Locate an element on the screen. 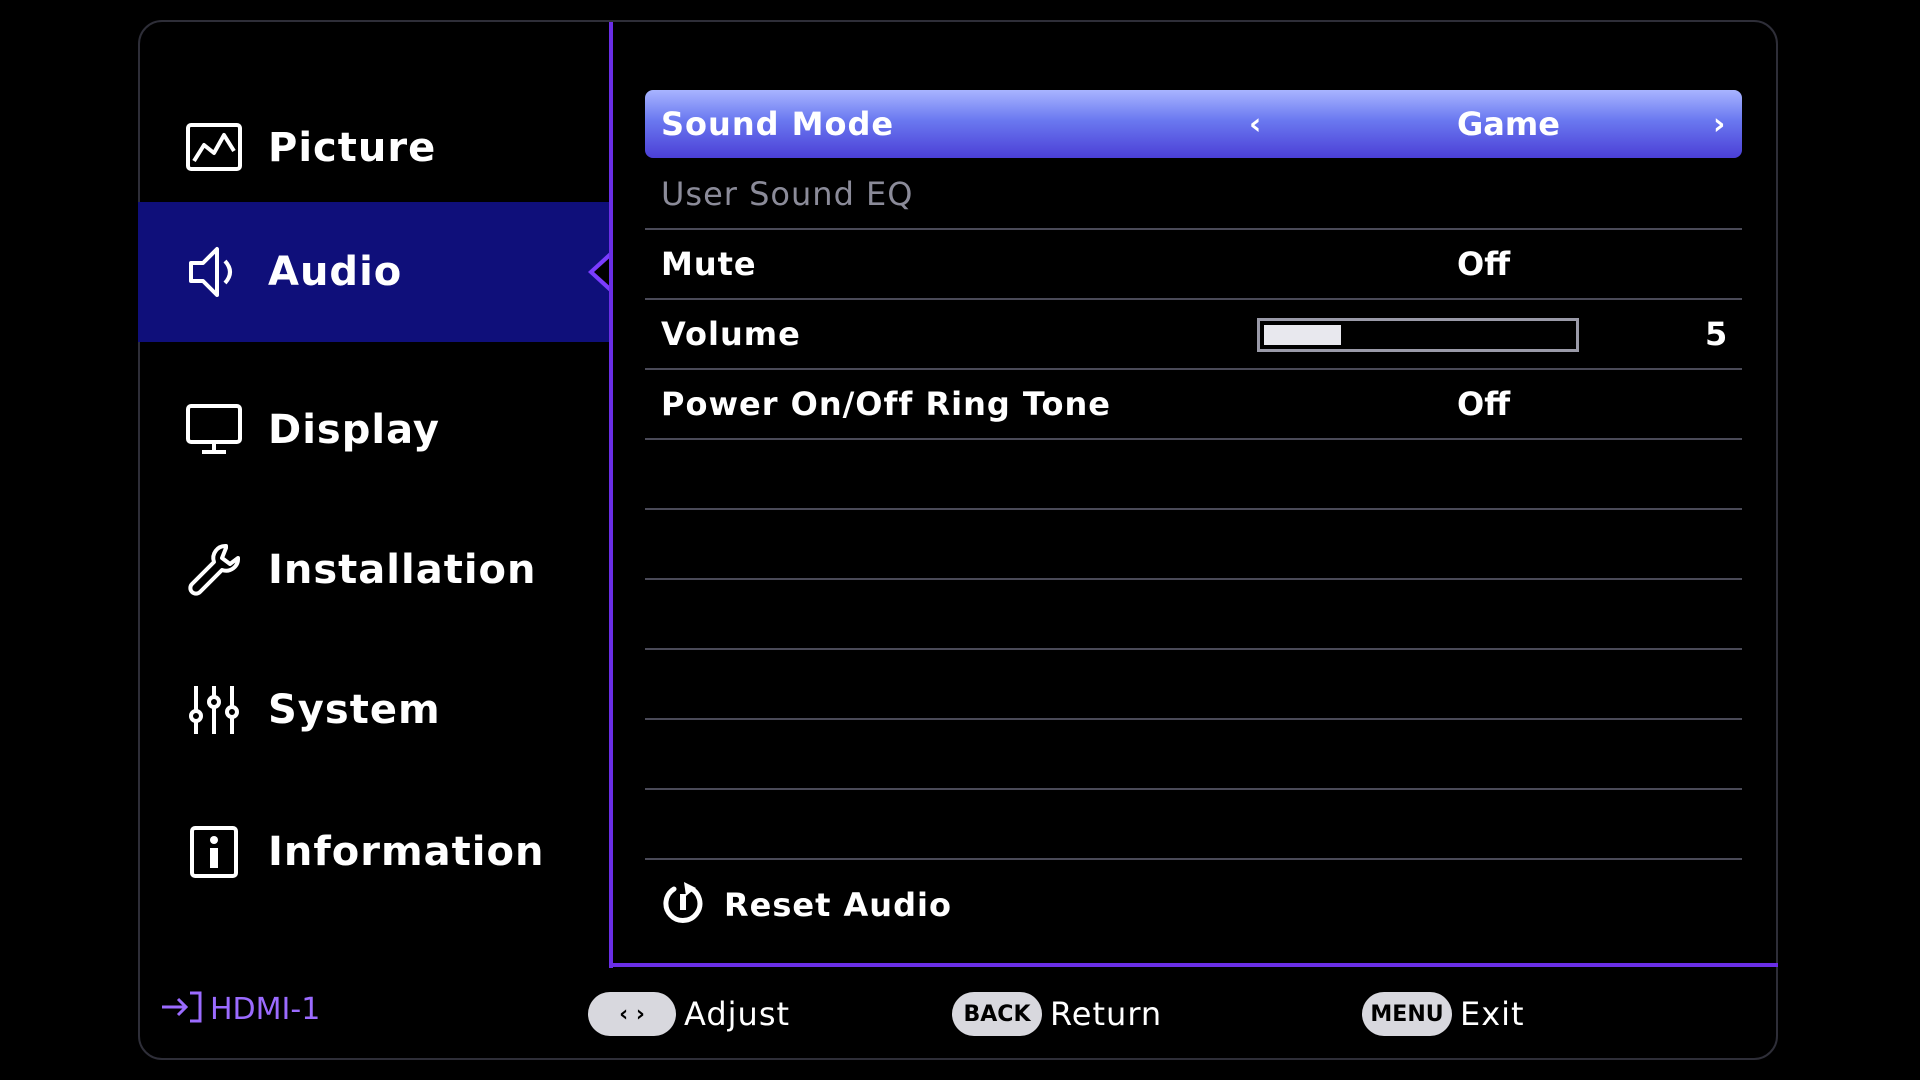 The height and width of the screenshot is (1080, 1920). sidebar-item-system: System is located at coordinates (374, 710).